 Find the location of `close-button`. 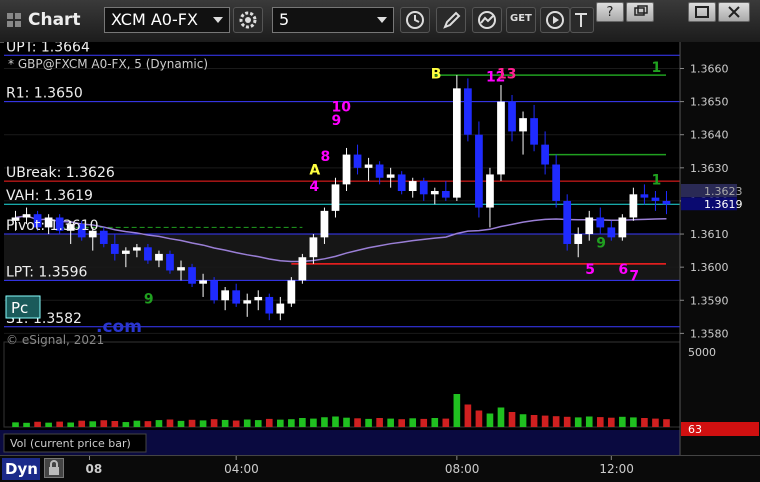

close-button is located at coordinates (734, 12).